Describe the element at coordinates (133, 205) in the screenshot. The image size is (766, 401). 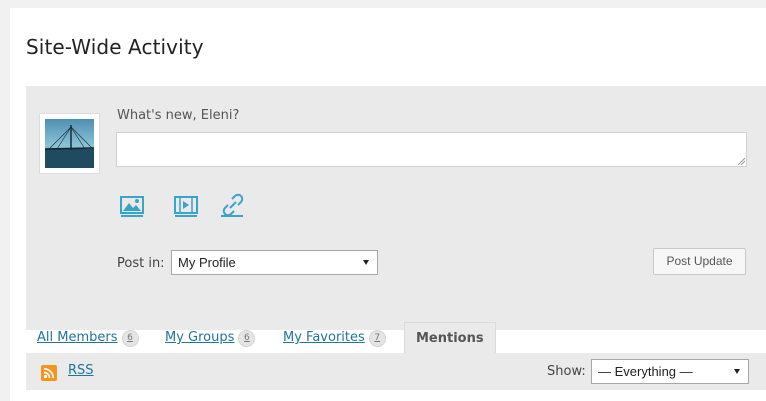
I see `image-icon` at that location.